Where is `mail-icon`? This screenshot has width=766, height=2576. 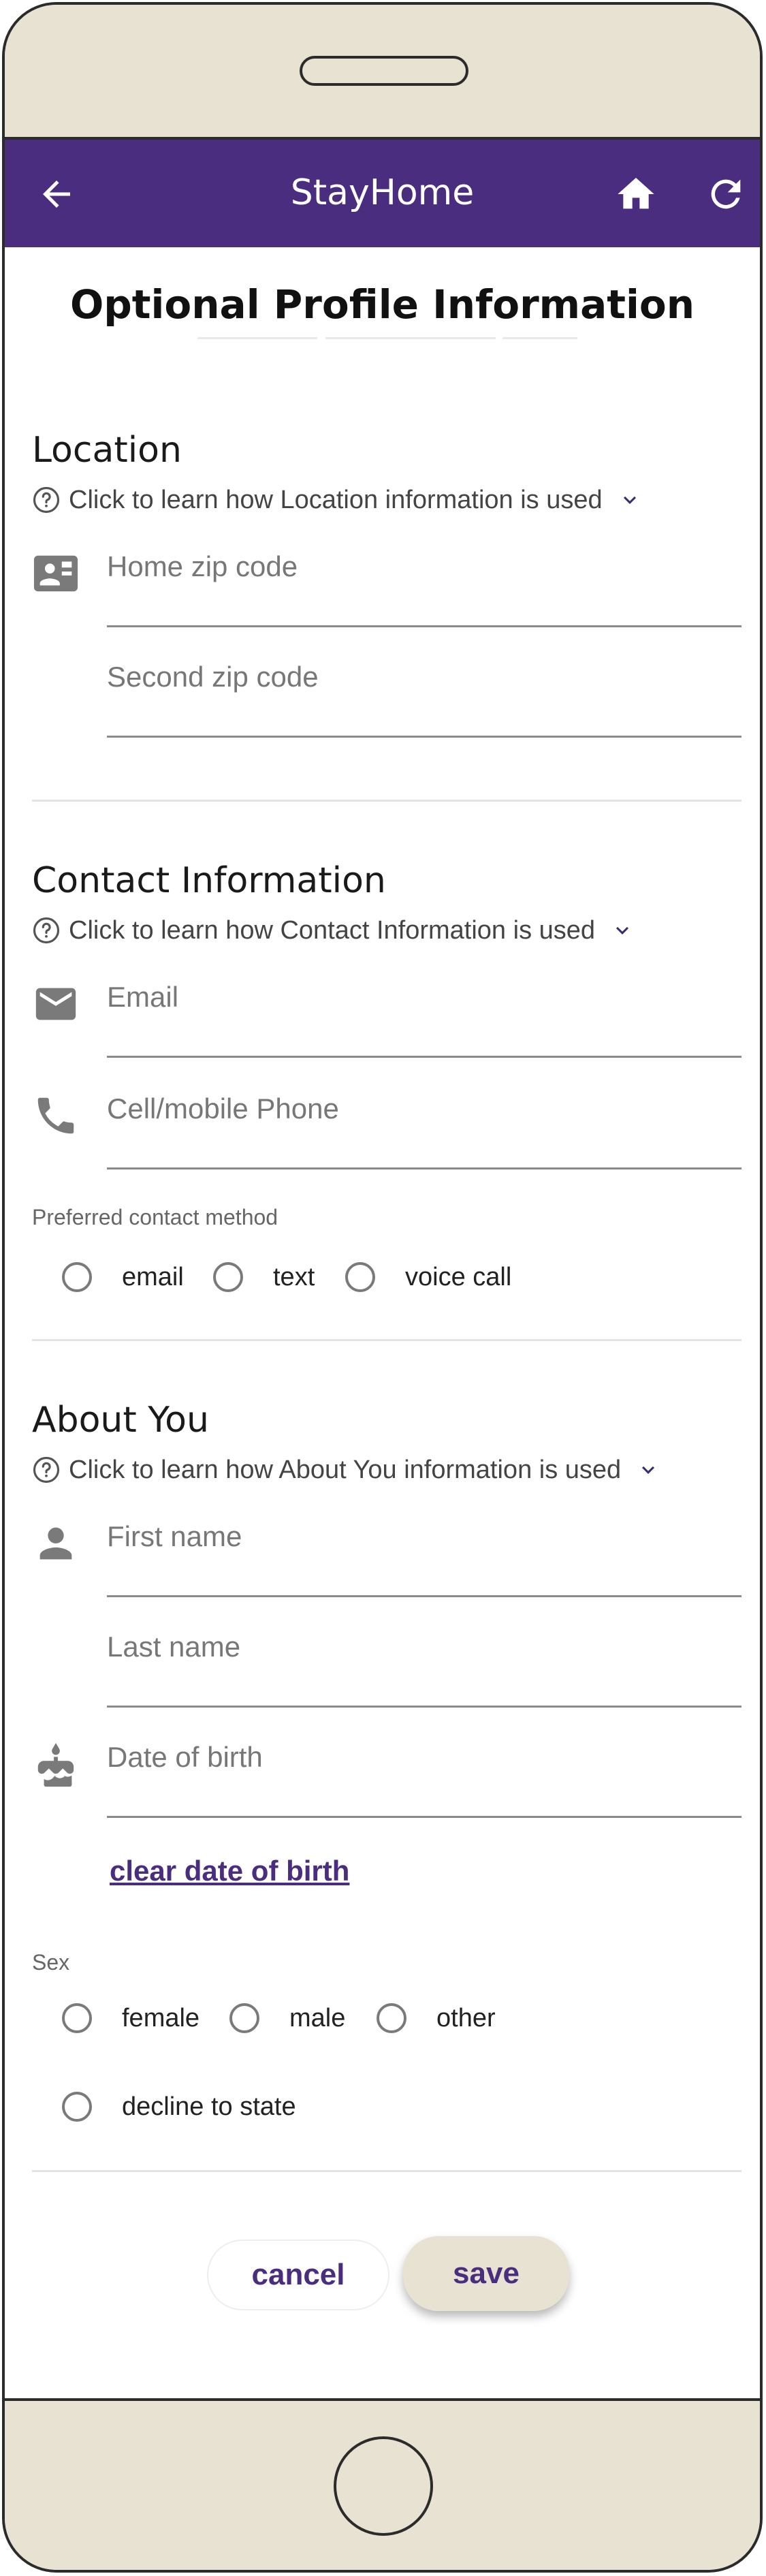
mail-icon is located at coordinates (55, 1004).